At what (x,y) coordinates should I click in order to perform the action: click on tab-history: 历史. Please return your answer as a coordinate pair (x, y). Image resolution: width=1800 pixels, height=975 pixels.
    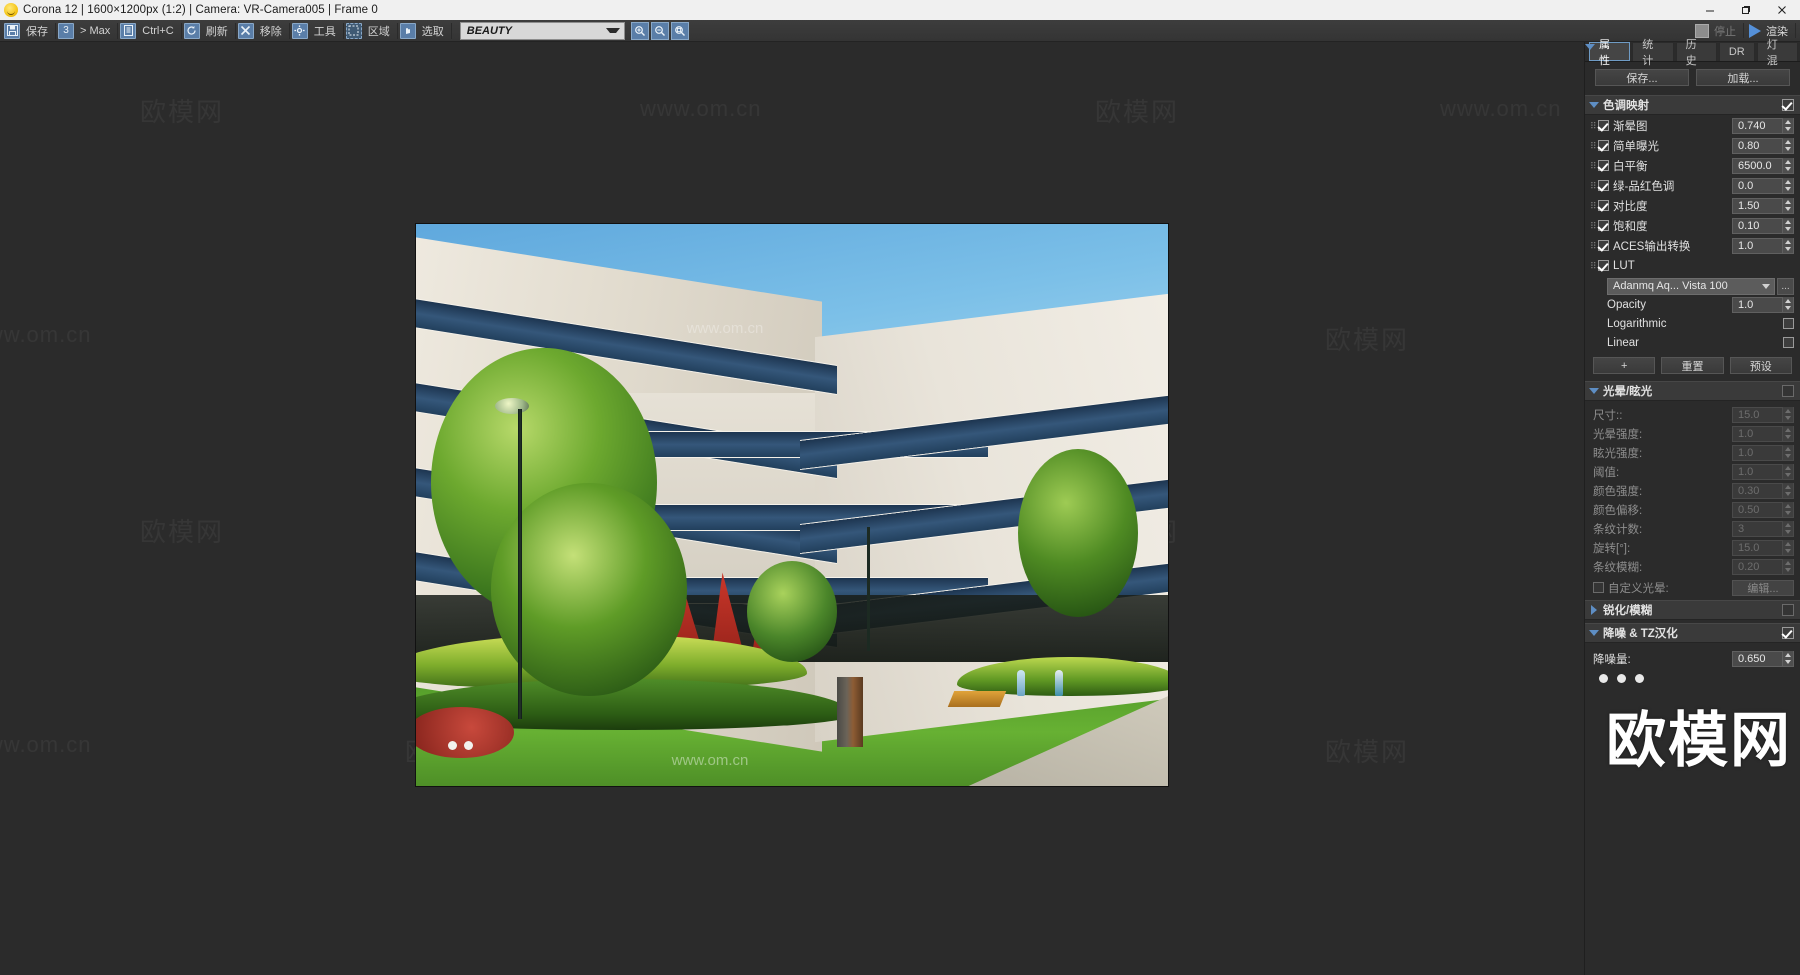
    Looking at the image, I should click on (1696, 53).